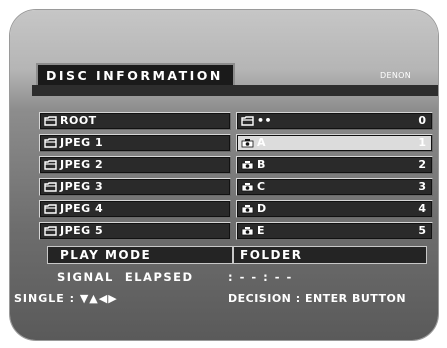 Image resolution: width=447 pixels, height=348 pixels. Describe the element at coordinates (78, 120) in the screenshot. I see `folder-label: ROOT` at that location.